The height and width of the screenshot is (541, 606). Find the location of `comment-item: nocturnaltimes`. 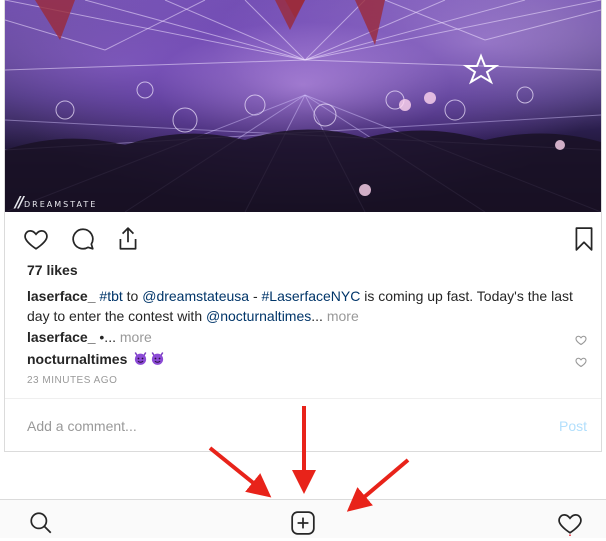

comment-item: nocturnaltimes is located at coordinates (307, 359).